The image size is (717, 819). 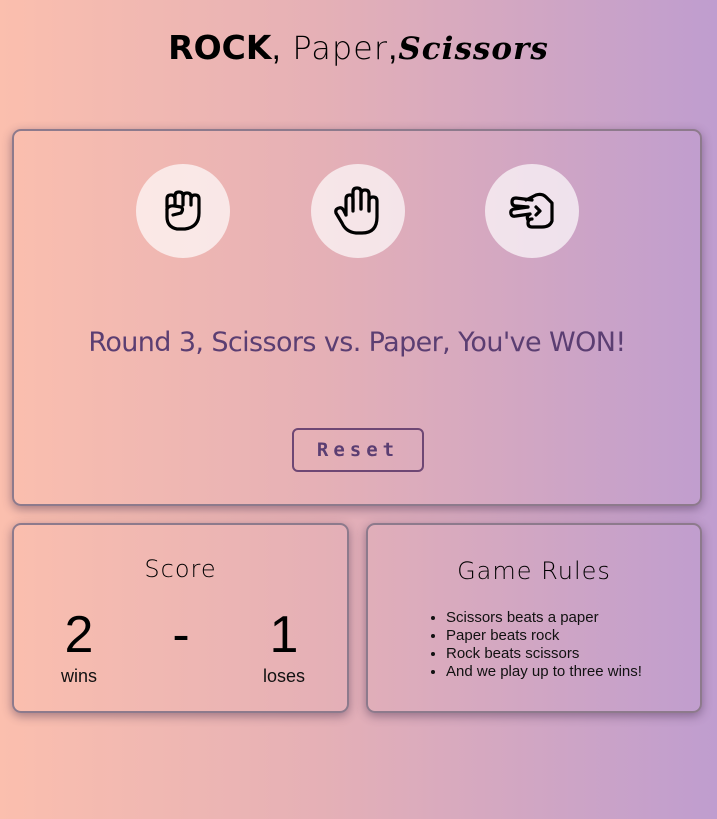 I want to click on rule-item: And we play up to three wins!, so click(x=544, y=672).